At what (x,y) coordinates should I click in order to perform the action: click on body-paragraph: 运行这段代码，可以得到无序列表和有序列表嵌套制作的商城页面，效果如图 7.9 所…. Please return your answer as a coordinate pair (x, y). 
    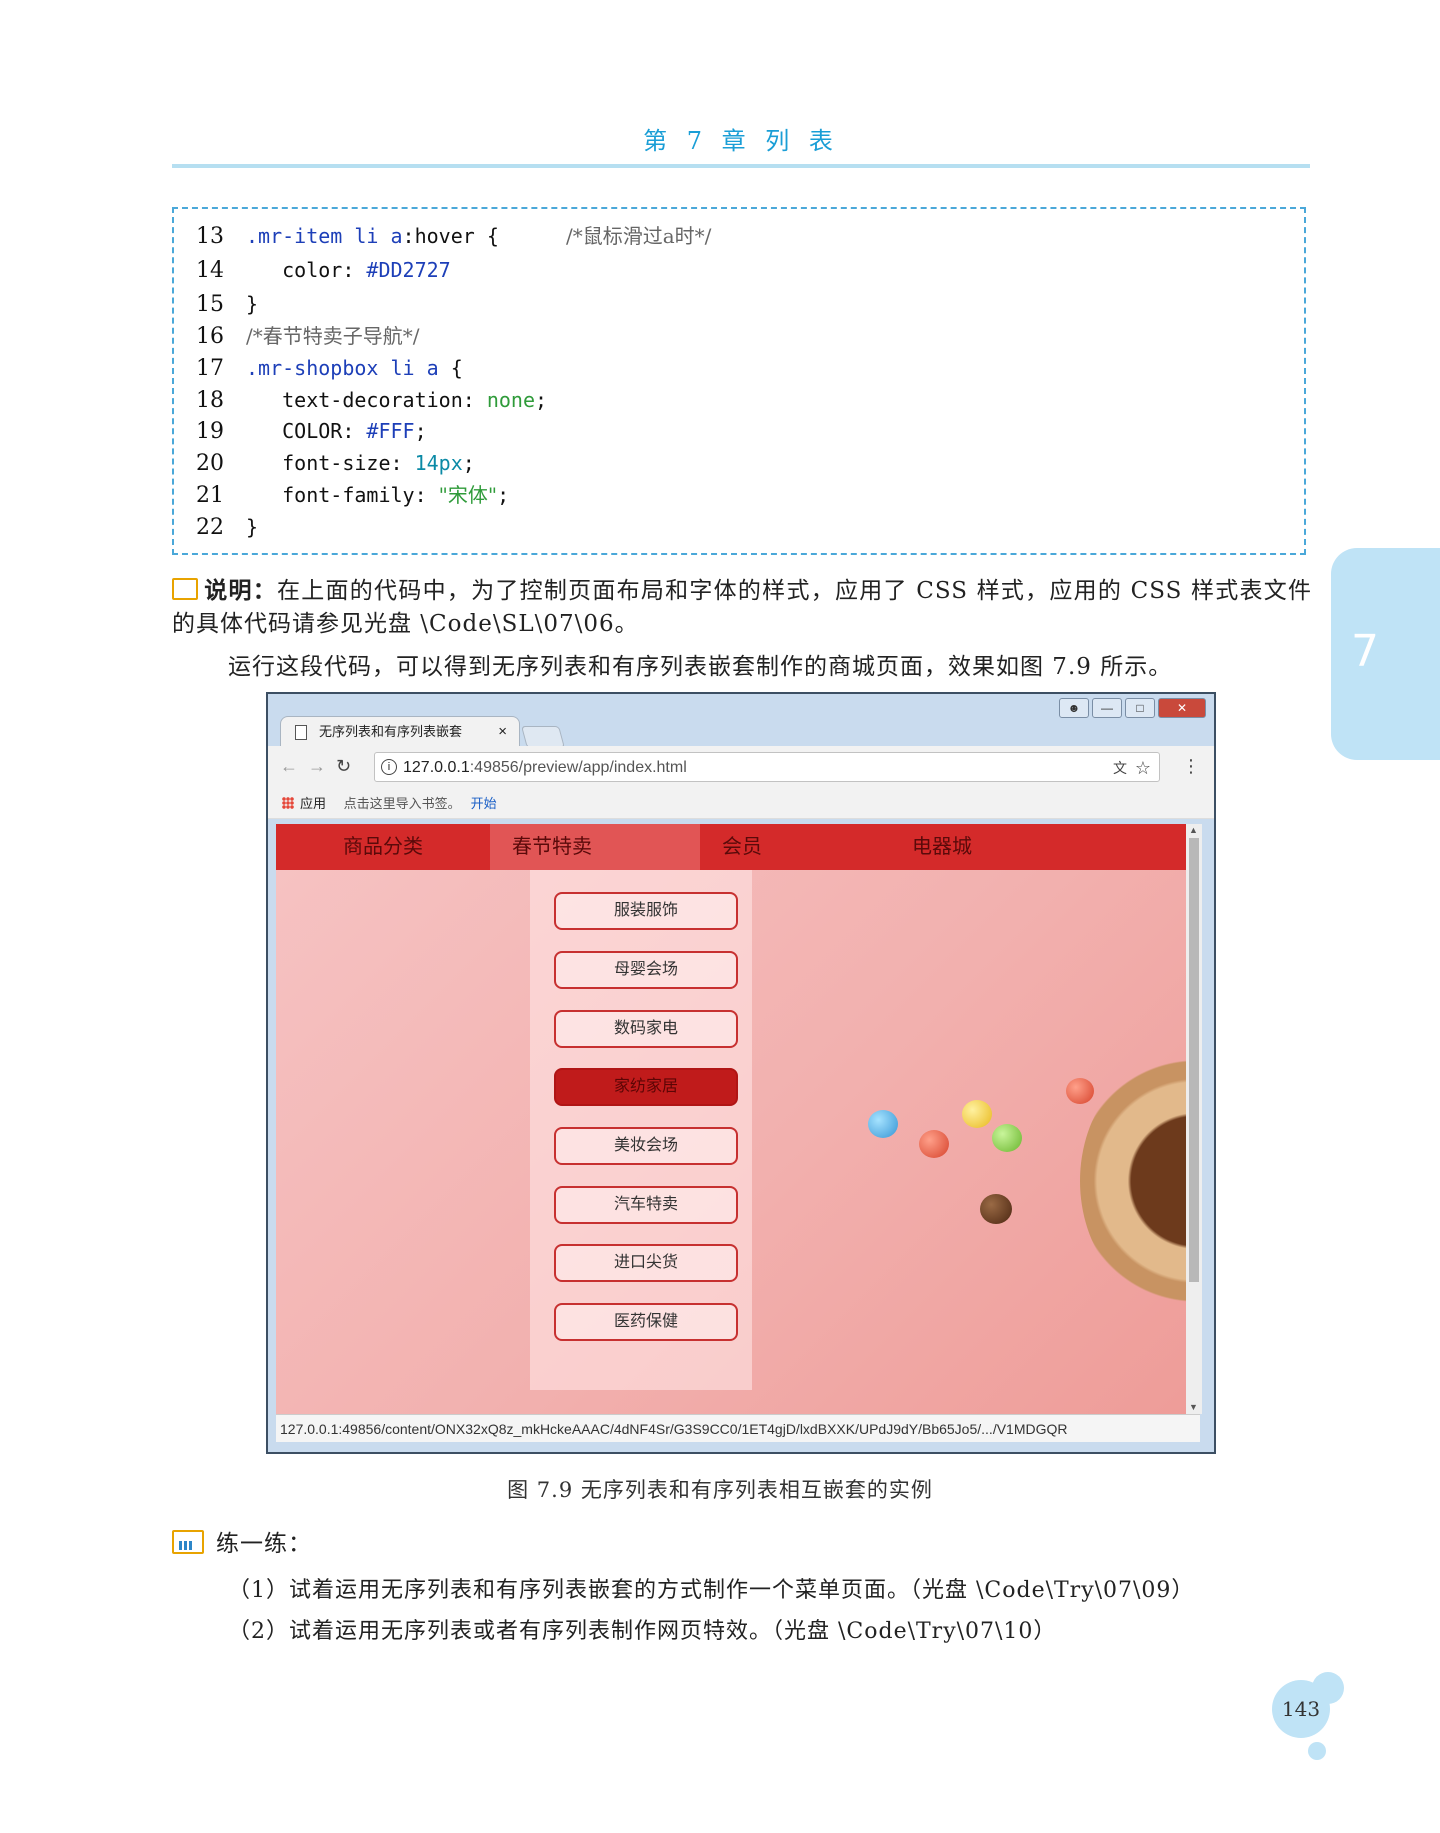
    Looking at the image, I should click on (700, 667).